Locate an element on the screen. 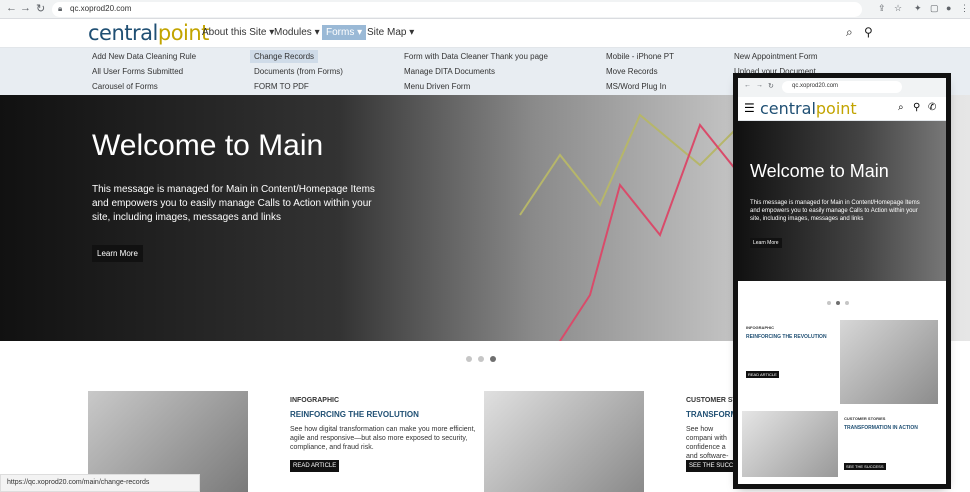  phone-logo: centralpoint is located at coordinates (808, 108).